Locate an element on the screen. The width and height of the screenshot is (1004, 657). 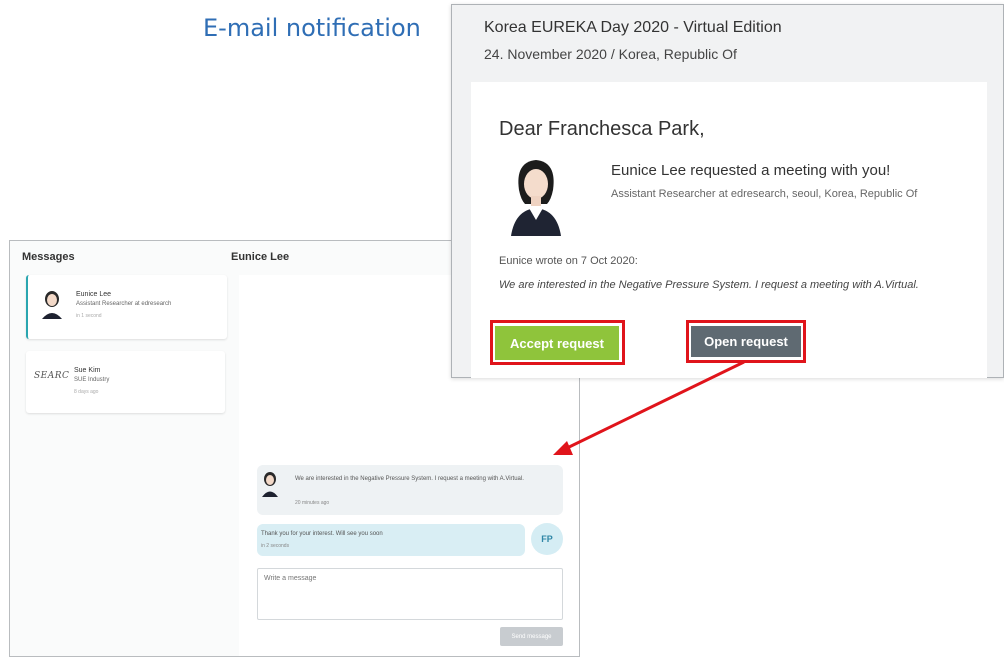
caption: E-mail notification is located at coordinates (312, 28).